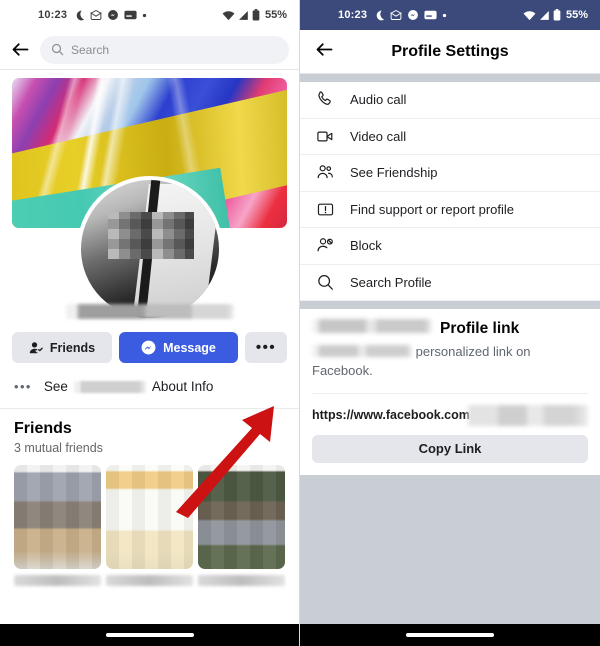 Image resolution: width=600 pixels, height=646 pixels. Describe the element at coordinates (325, 209) in the screenshot. I see `alert-icon` at that location.